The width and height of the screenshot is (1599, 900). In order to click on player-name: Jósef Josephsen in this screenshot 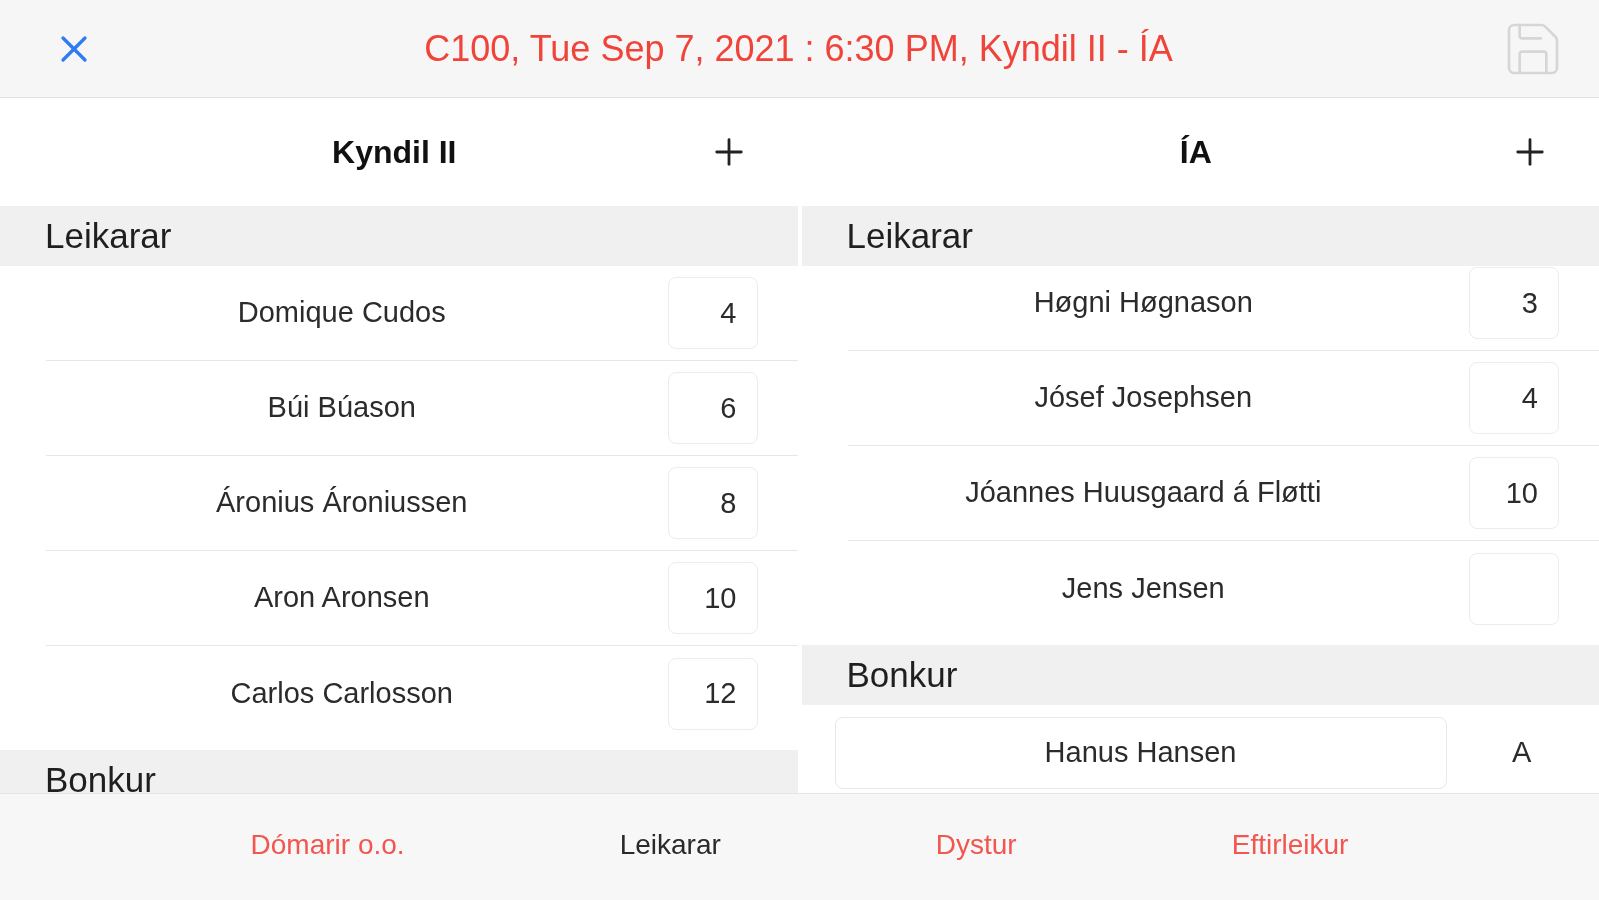, I will do `click(1143, 398)`.